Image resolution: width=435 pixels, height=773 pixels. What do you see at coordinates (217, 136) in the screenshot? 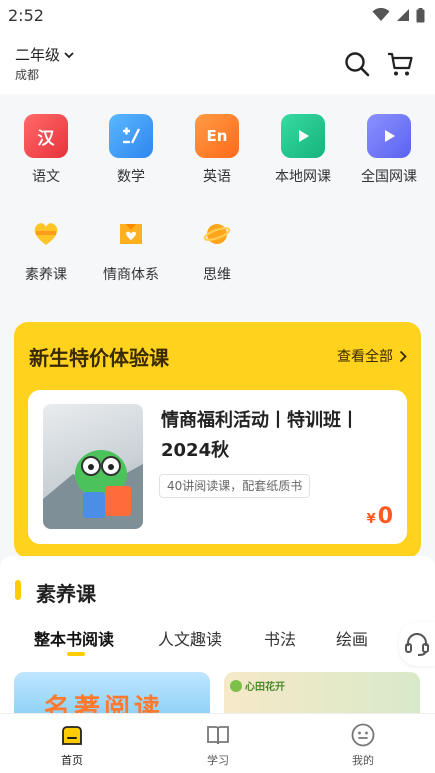
I see `english-icon: En` at bounding box center [217, 136].